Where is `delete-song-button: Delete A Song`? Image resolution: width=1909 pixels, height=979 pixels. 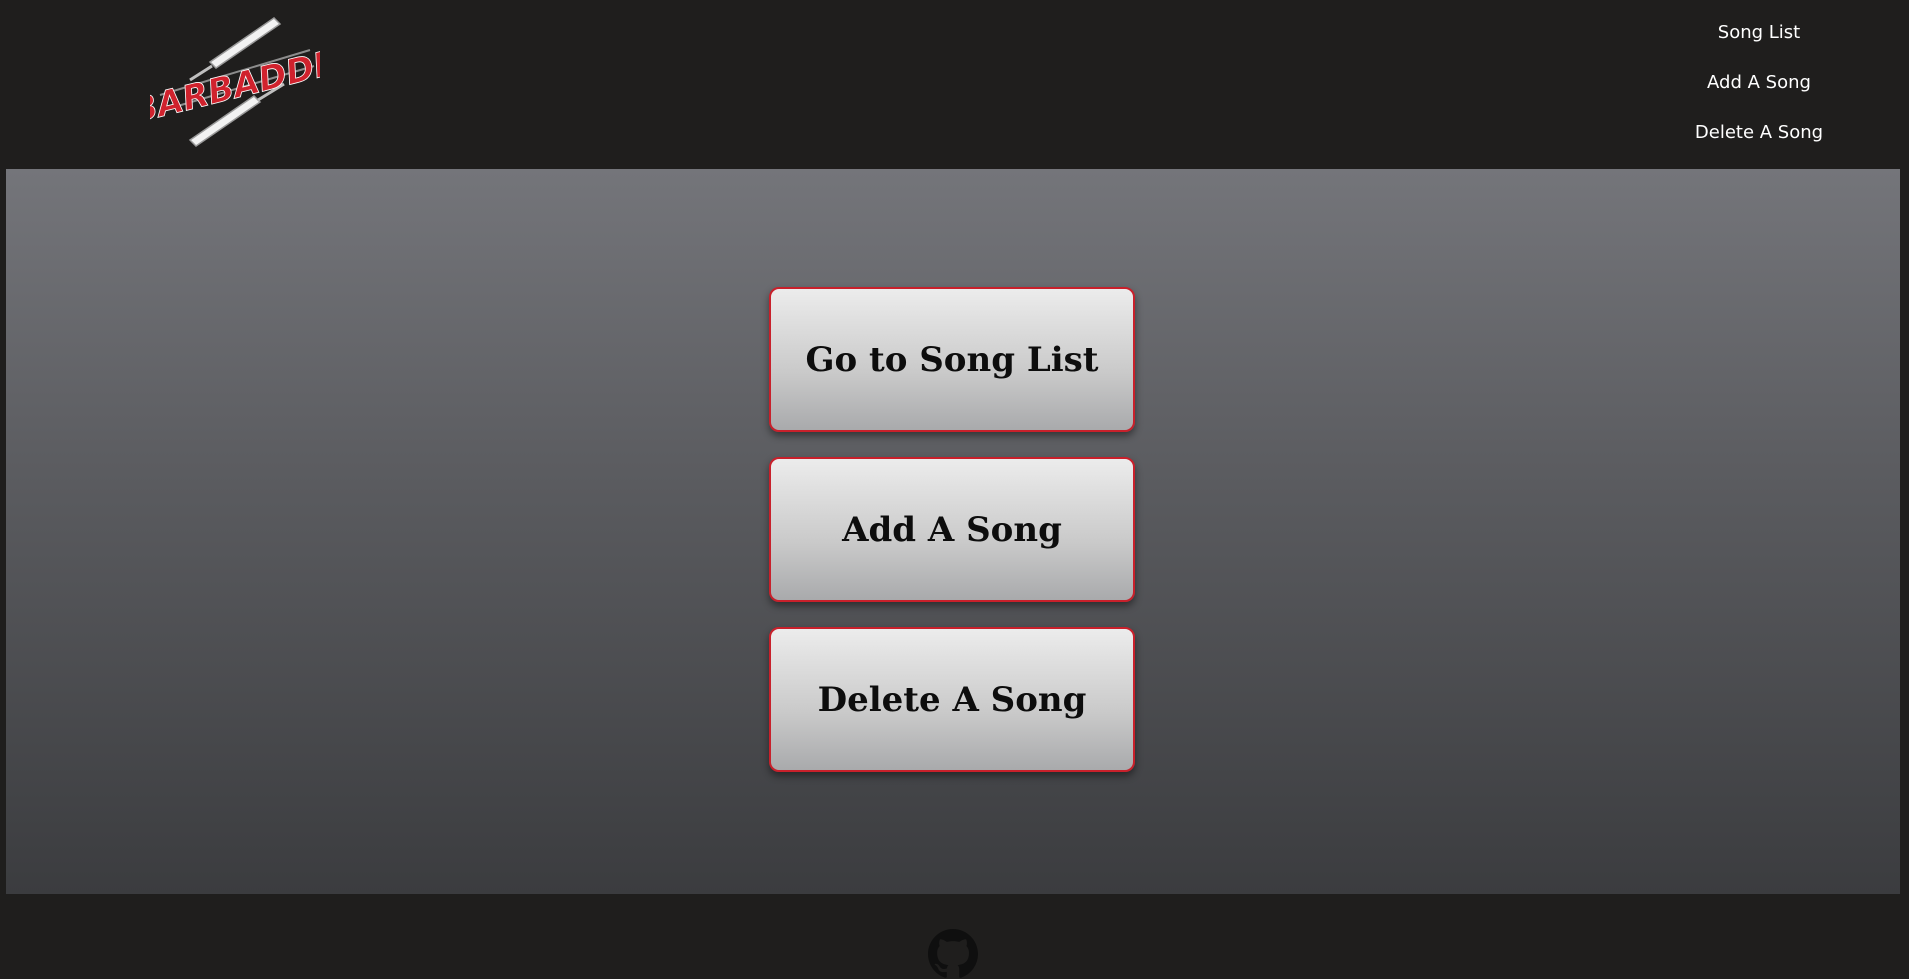
delete-song-button: Delete A Song is located at coordinates (952, 699).